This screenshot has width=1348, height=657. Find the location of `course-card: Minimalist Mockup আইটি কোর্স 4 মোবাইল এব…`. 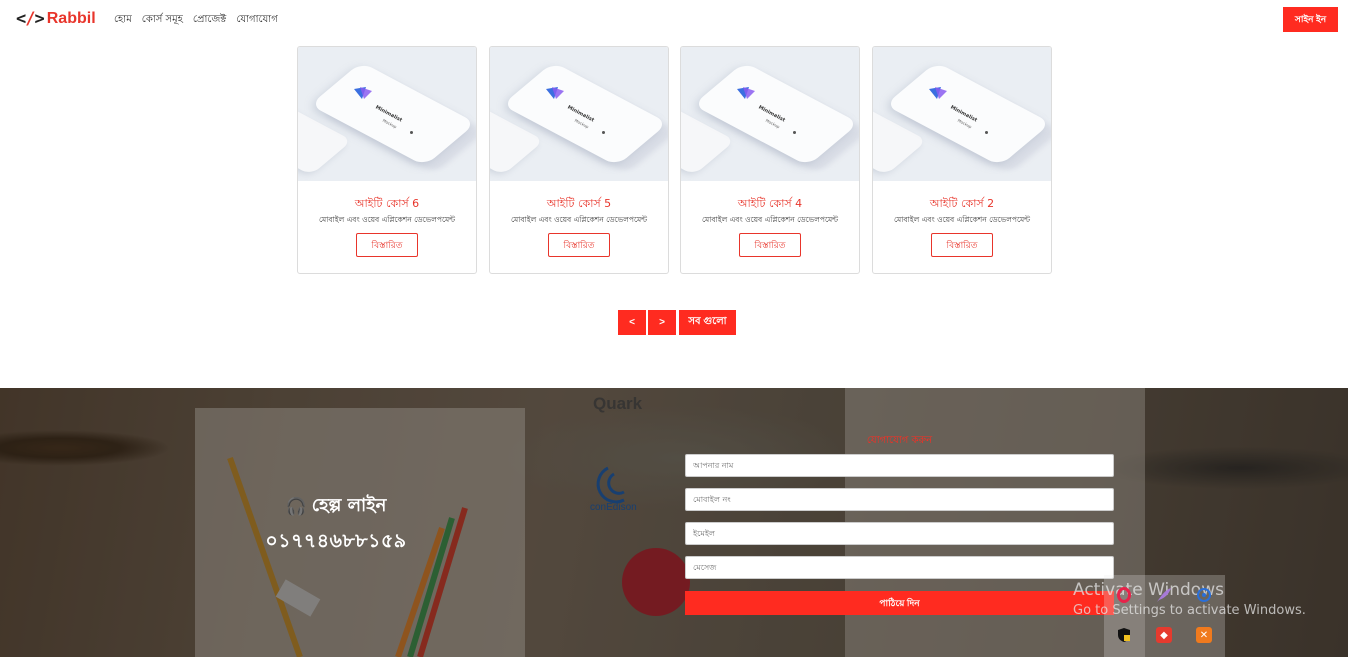

course-card: Minimalist Mockup আইটি কোর্স 4 মোবাইল এব… is located at coordinates (770, 160).